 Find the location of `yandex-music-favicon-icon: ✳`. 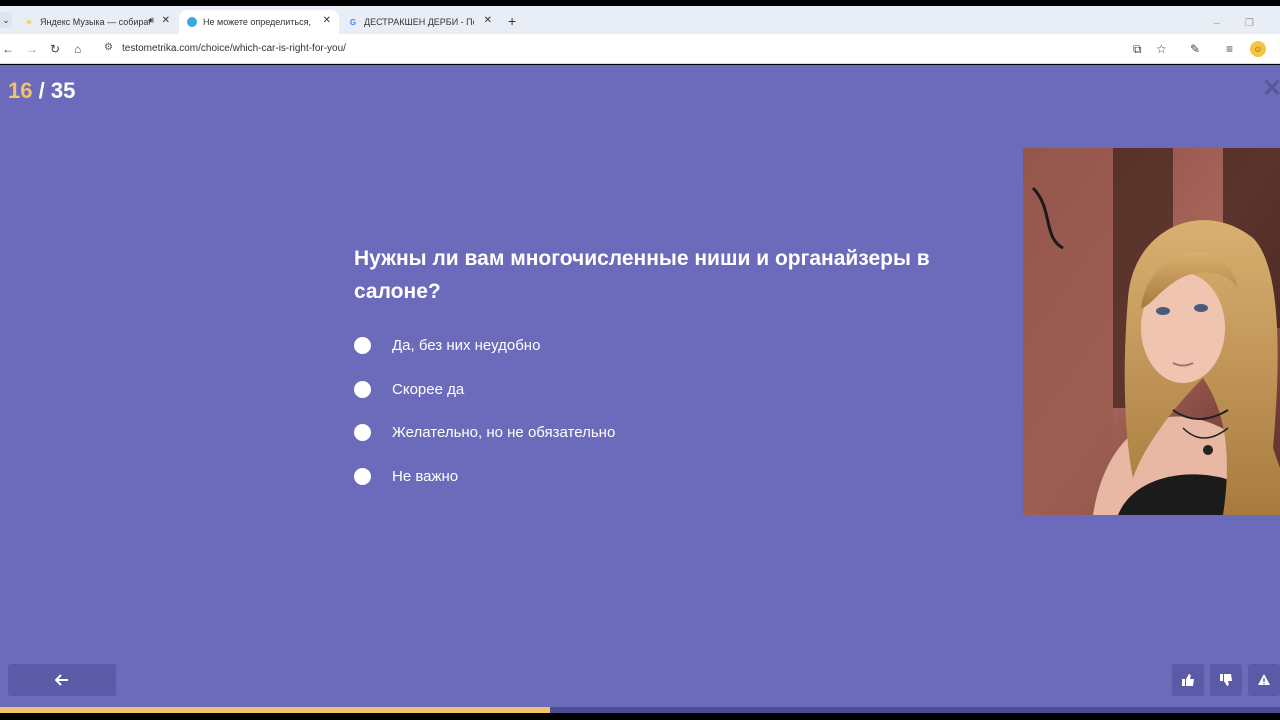

yandex-music-favicon-icon: ✳ is located at coordinates (29, 22).